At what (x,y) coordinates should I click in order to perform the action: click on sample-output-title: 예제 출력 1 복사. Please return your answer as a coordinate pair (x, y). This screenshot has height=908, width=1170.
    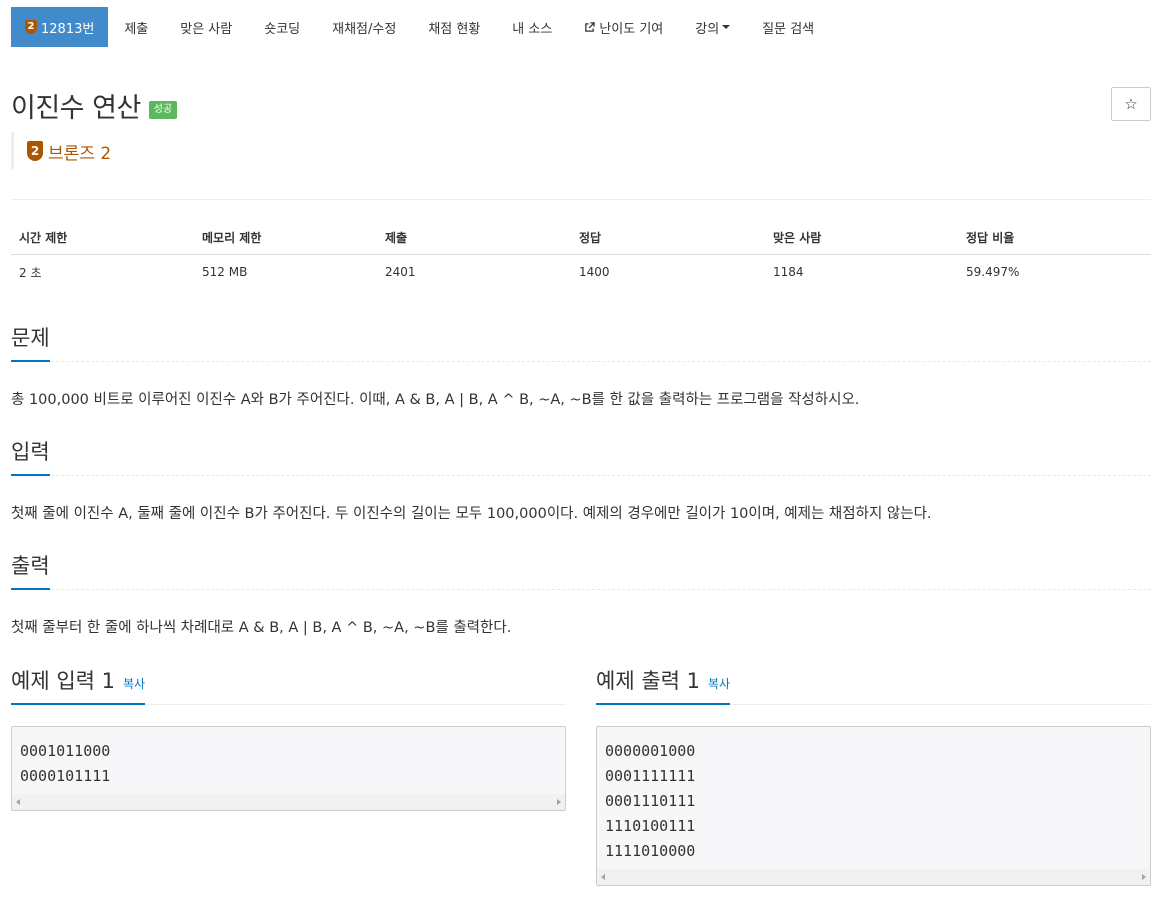
    Looking at the image, I should click on (663, 685).